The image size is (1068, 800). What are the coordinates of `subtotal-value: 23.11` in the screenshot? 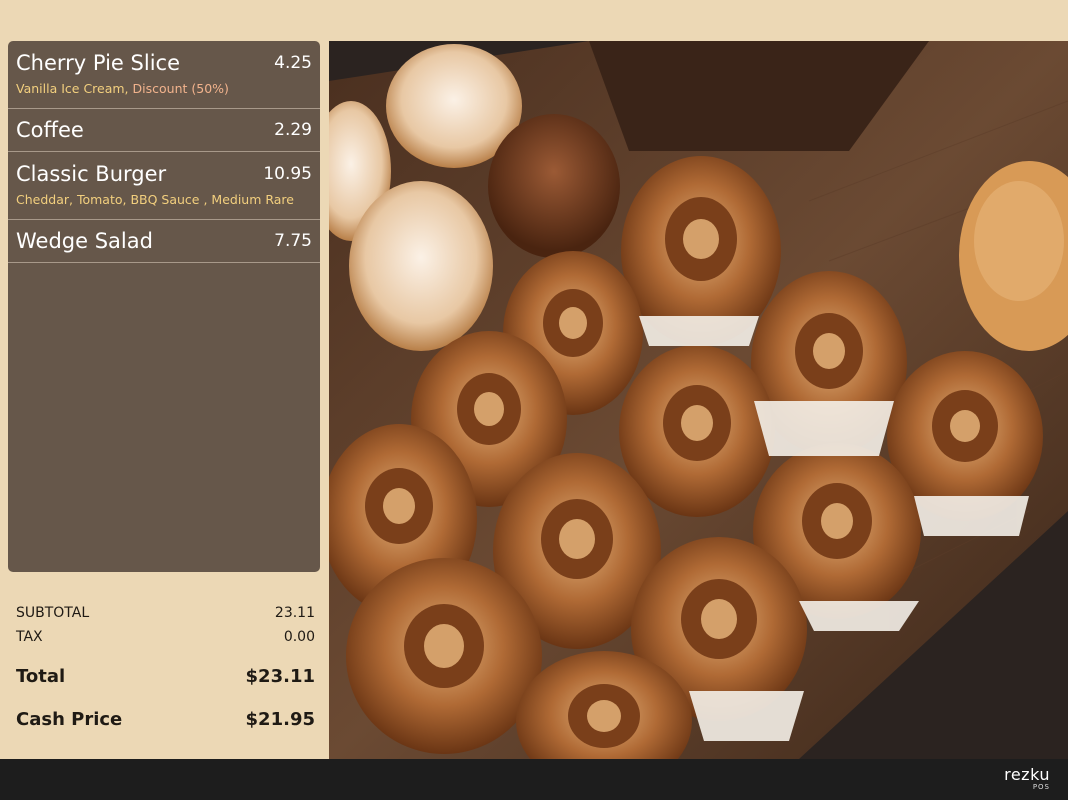 It's located at (294, 613).